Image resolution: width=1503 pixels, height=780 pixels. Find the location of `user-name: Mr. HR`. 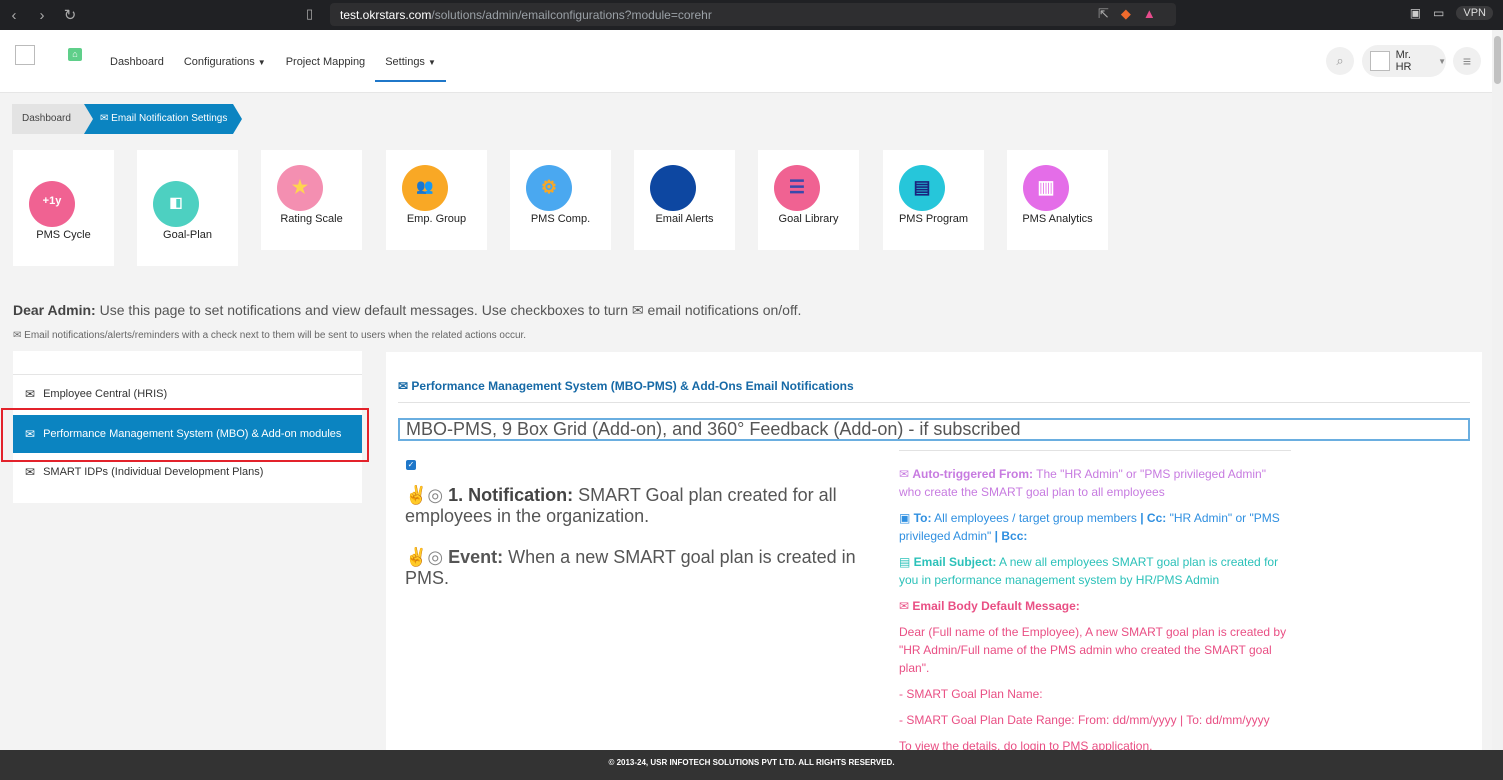

user-name: Mr. HR is located at coordinates (1403, 61).